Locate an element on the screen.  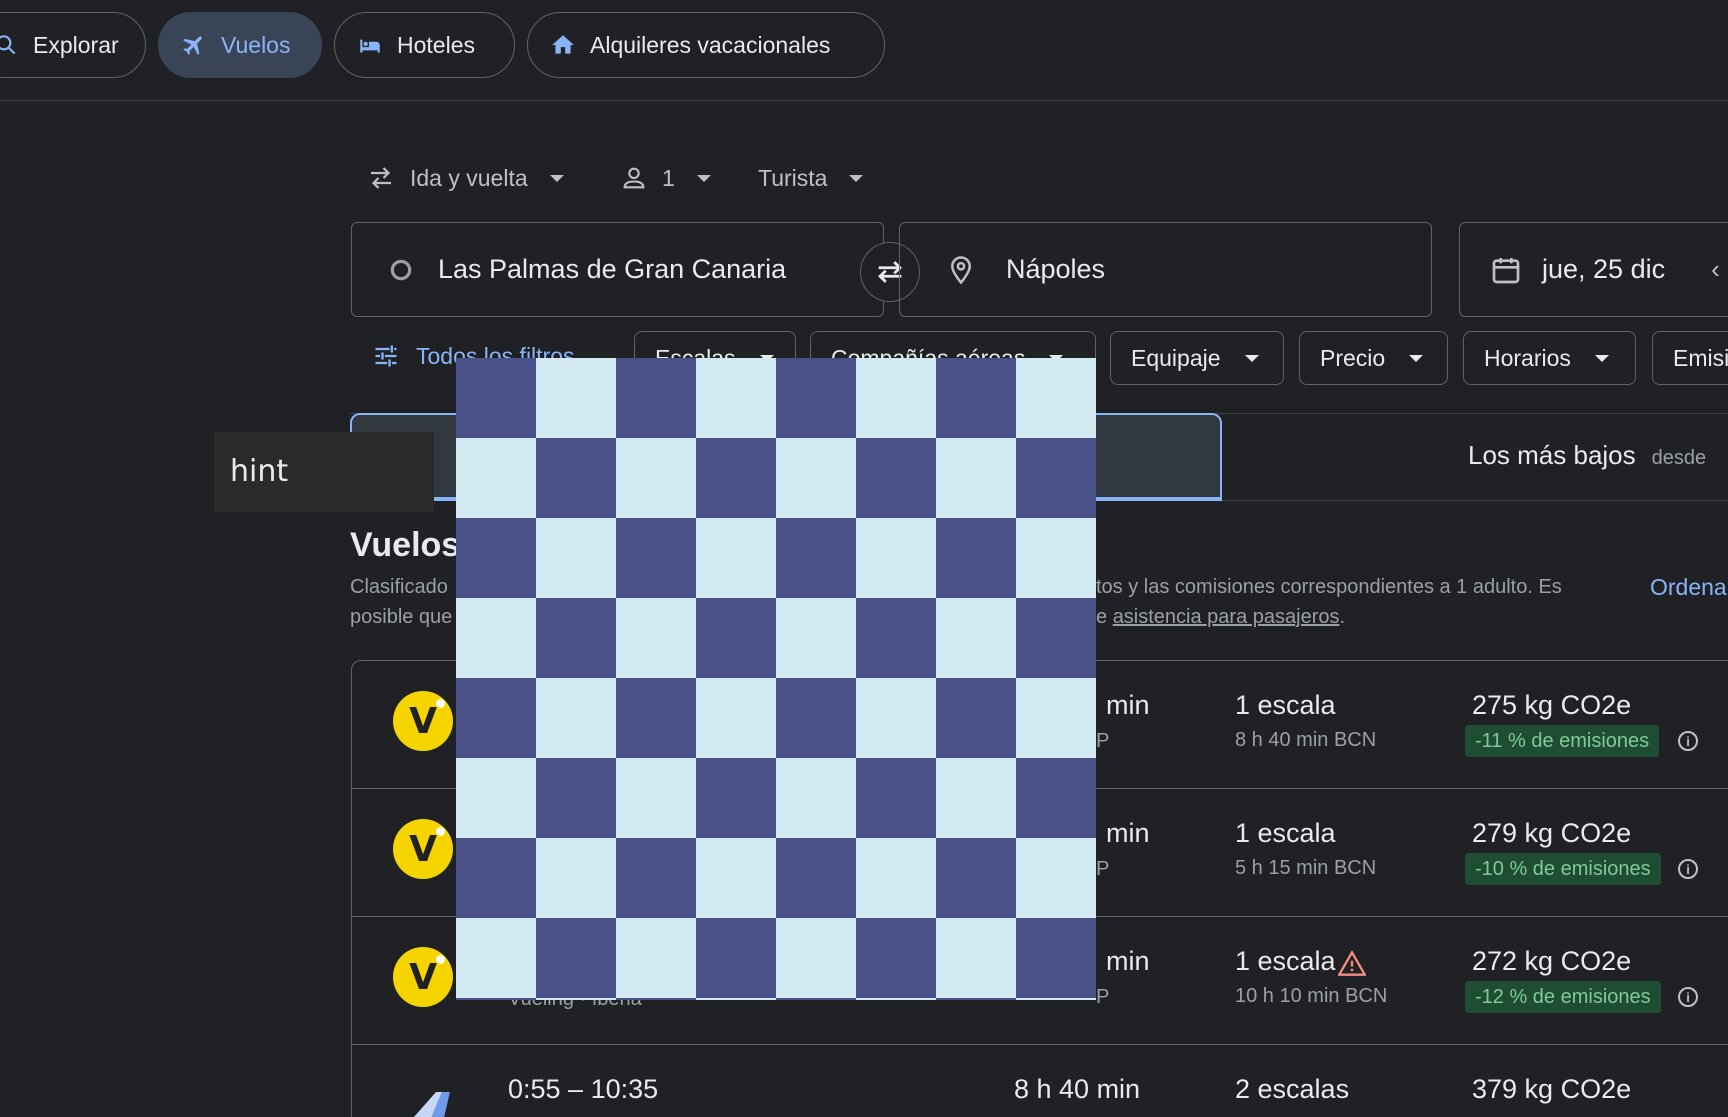
hint-tooltip: hint is located at coordinates (324, 472).